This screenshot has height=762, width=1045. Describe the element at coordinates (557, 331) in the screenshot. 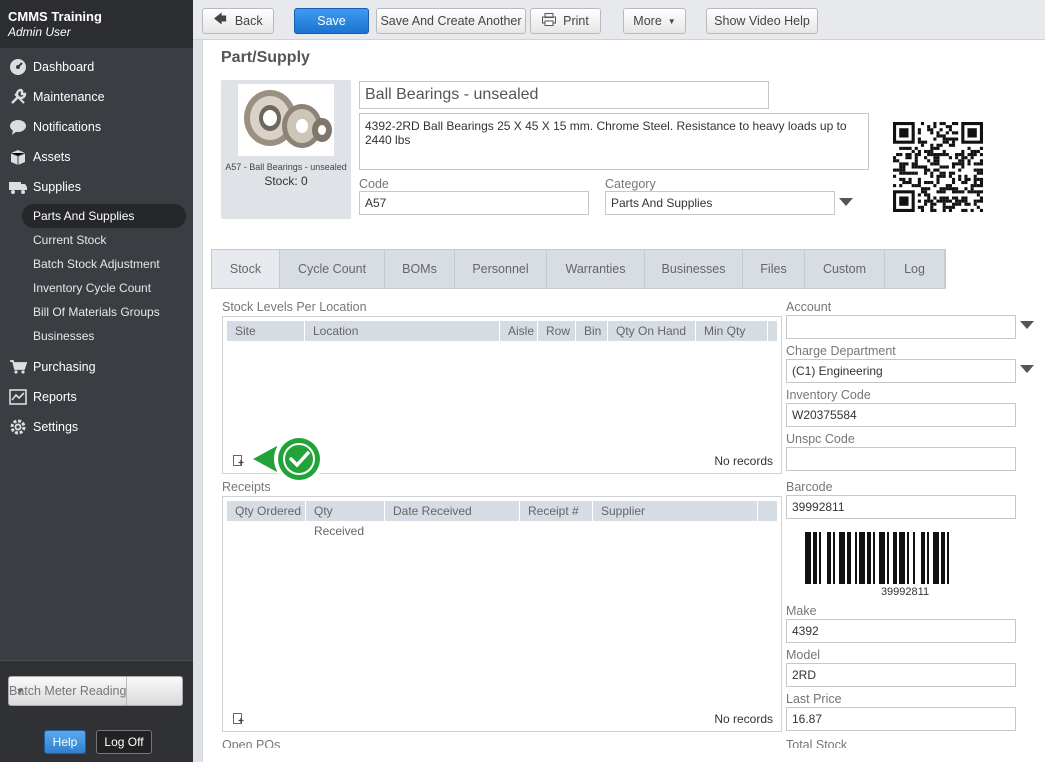

I see `col-row: Row` at that location.